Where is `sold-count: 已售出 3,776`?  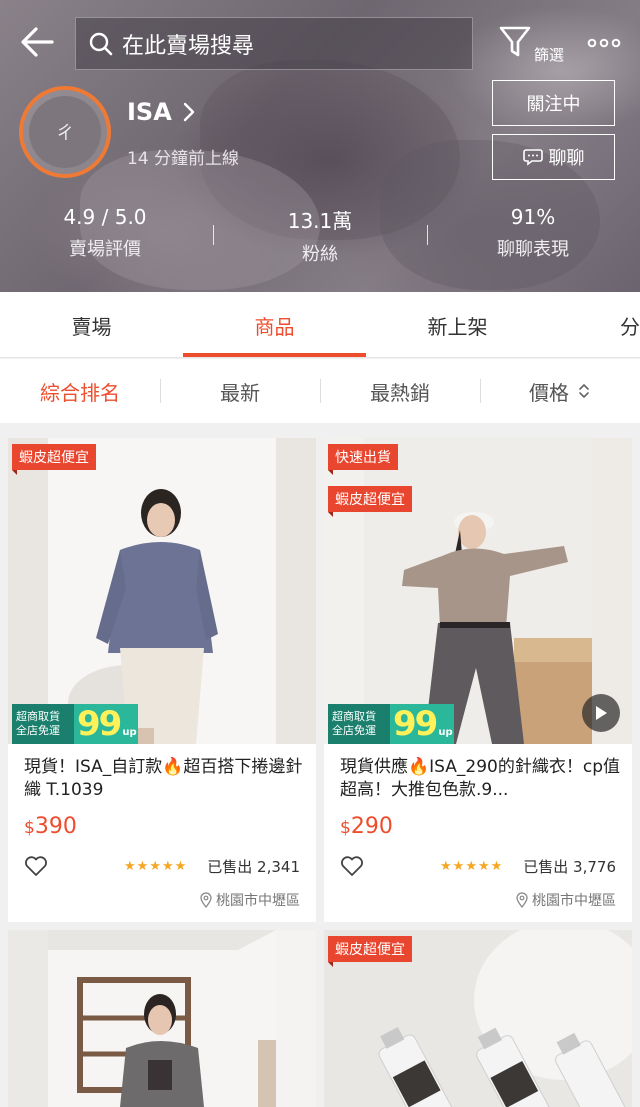 sold-count: 已售出 3,776 is located at coordinates (569, 867).